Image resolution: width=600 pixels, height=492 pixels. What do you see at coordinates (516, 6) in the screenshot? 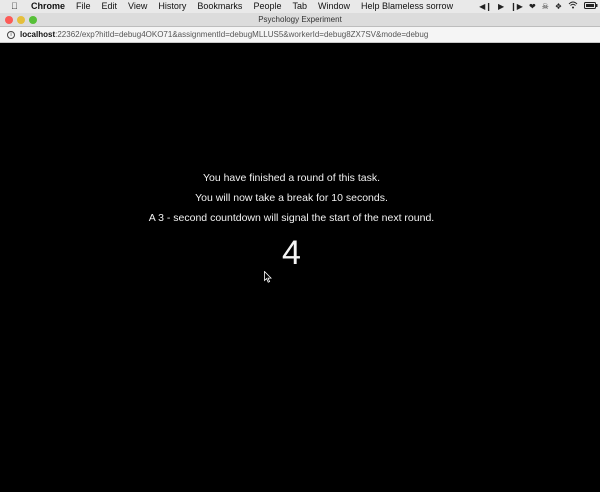
I see `next-track-icon: ❙▶` at bounding box center [516, 6].